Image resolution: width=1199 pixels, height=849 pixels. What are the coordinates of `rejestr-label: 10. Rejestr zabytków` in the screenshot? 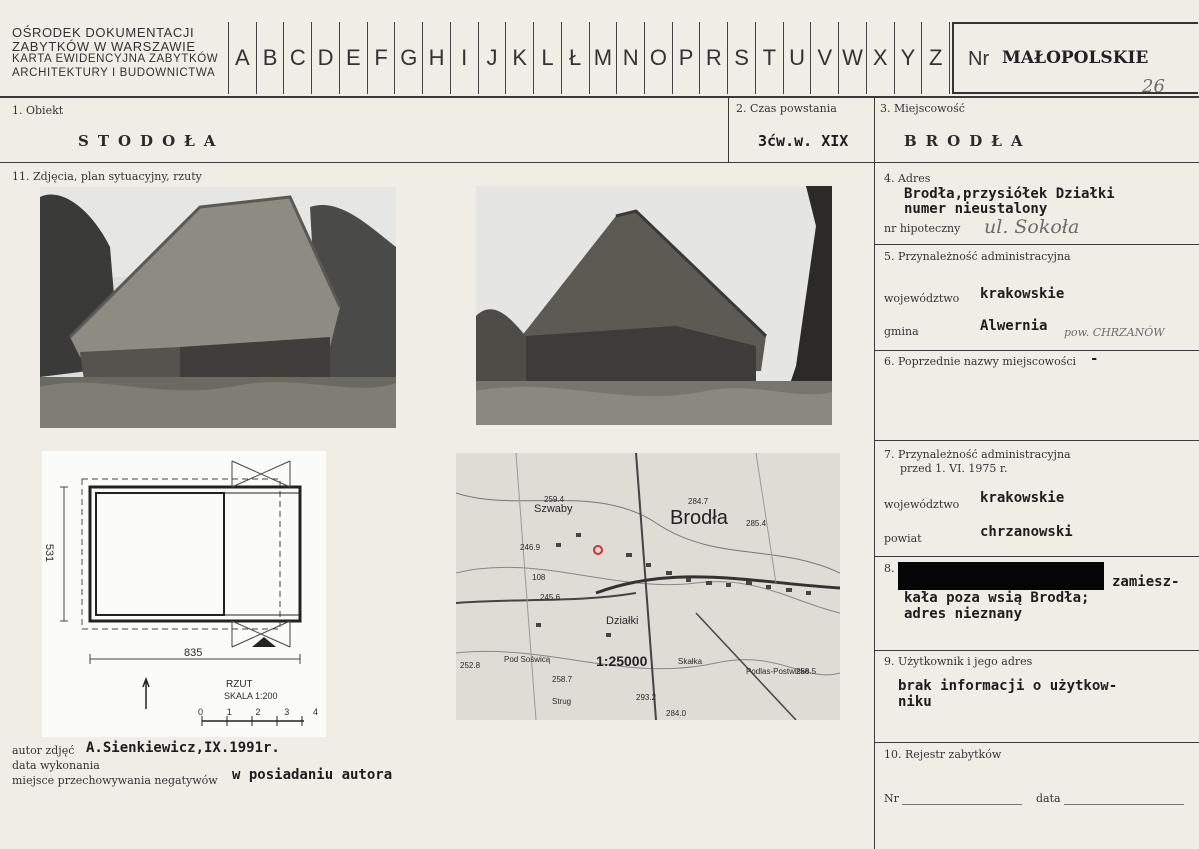 It's located at (943, 754).